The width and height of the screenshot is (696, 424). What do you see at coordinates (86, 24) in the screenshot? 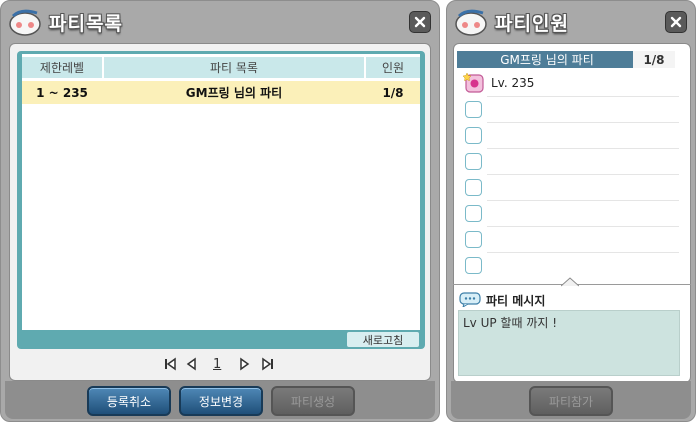
I see `party-list-title: 파티목록` at bounding box center [86, 24].